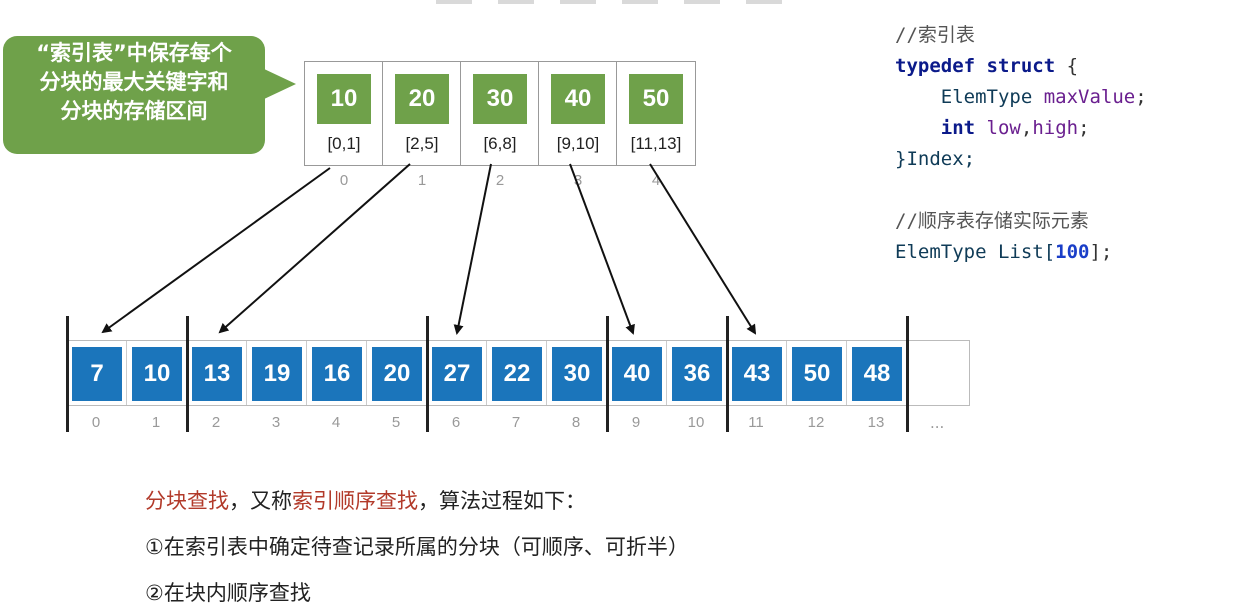 This screenshot has height=616, width=1243. What do you see at coordinates (355, 501) in the screenshot?
I see `term-index-sequential: 索引顺序查找` at bounding box center [355, 501].